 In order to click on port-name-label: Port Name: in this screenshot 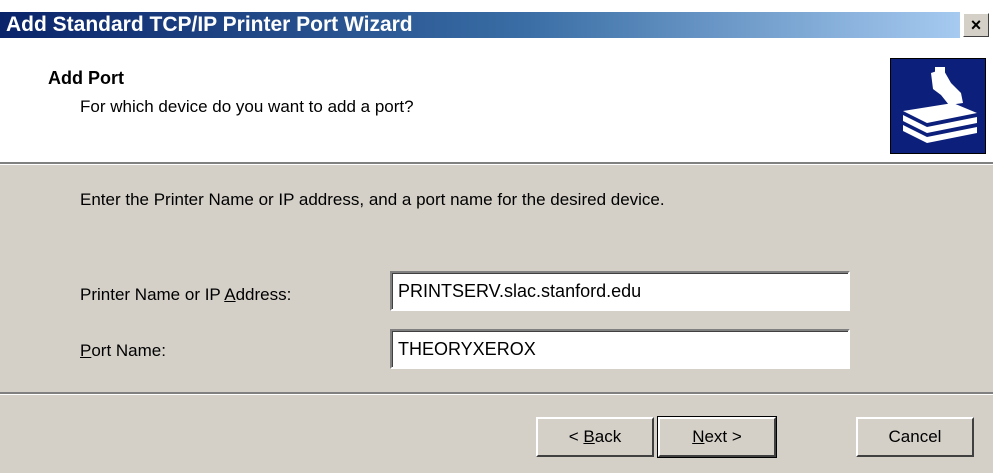, I will do `click(123, 351)`.